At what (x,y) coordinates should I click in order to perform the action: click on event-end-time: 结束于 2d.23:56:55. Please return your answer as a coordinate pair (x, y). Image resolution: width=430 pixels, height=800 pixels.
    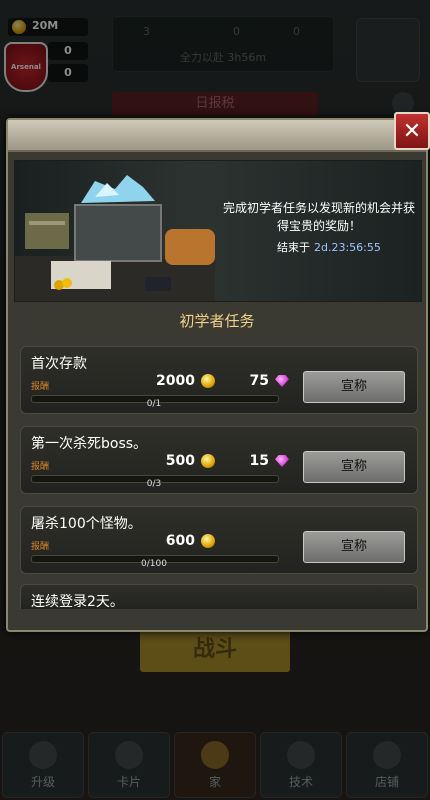
    Looking at the image, I should click on (329, 247).